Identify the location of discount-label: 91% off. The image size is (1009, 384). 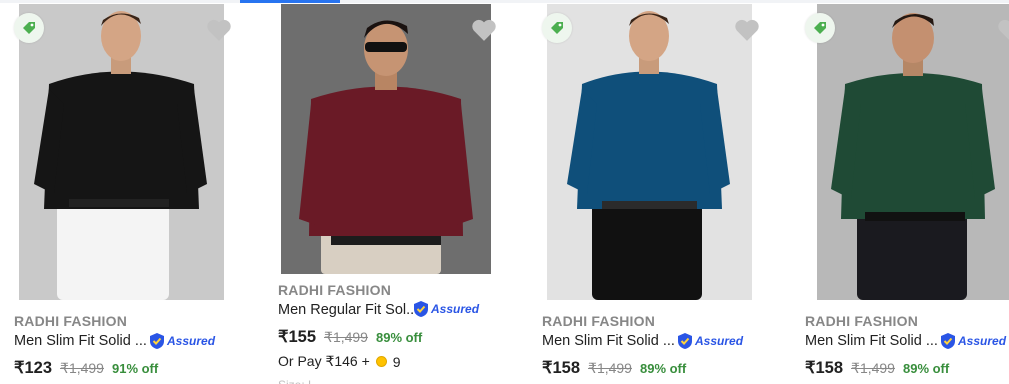
(135, 368).